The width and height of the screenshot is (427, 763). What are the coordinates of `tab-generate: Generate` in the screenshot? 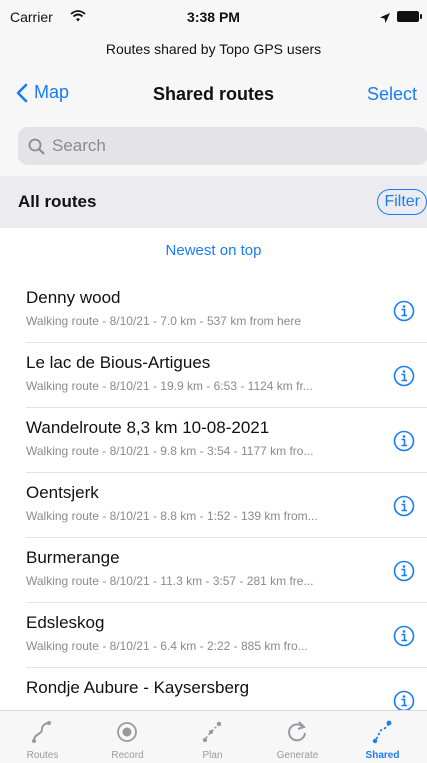 It's located at (297, 737).